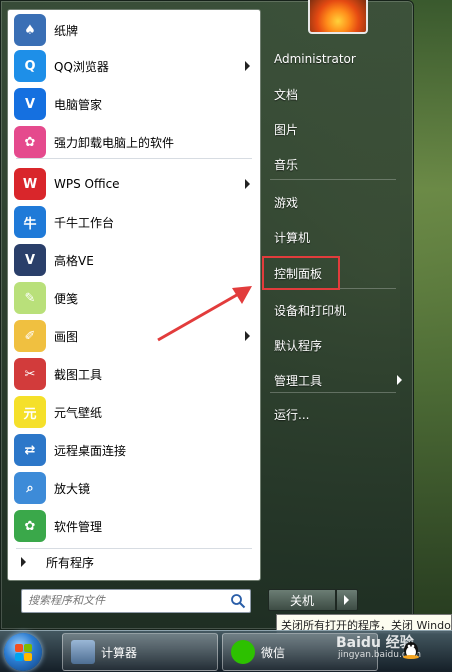 The height and width of the screenshot is (672, 452). Describe the element at coordinates (30, 184) in the screenshot. I see `wps-icon: W` at that location.